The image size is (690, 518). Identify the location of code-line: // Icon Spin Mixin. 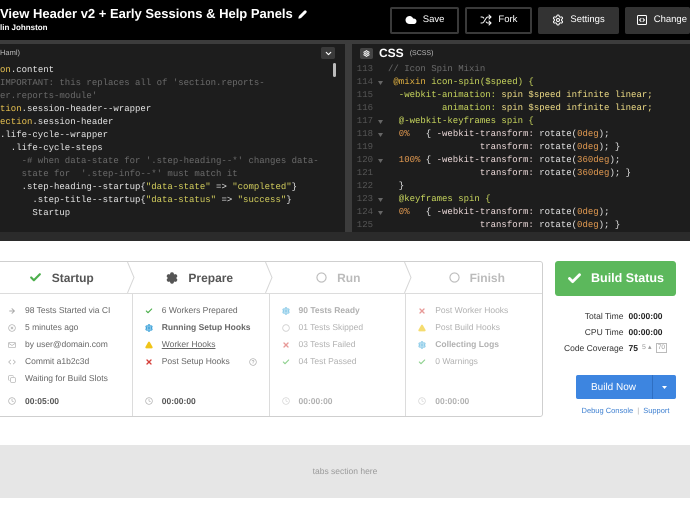
(437, 69).